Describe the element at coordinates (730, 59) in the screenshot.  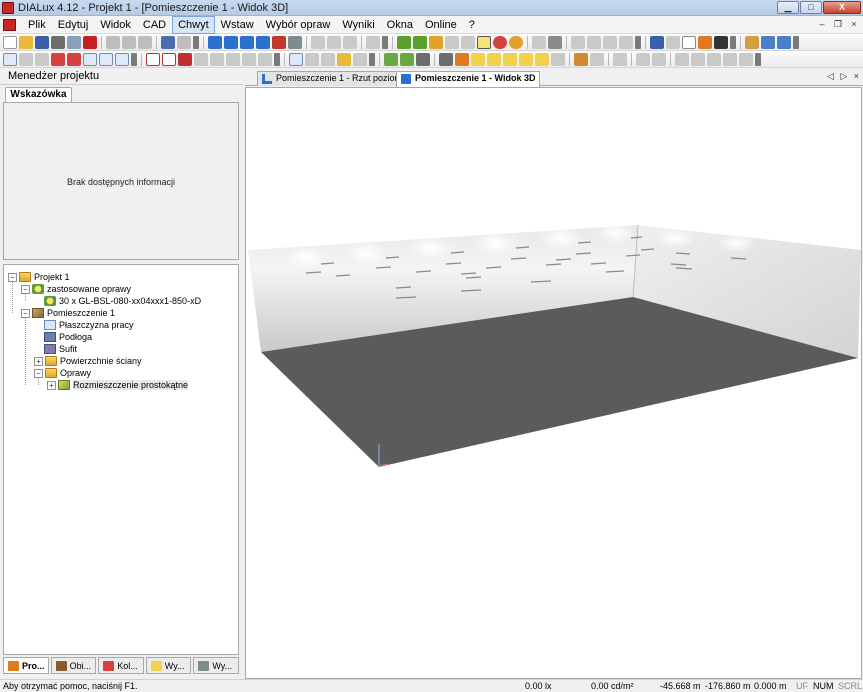
I see `circle-tool-icon` at that location.